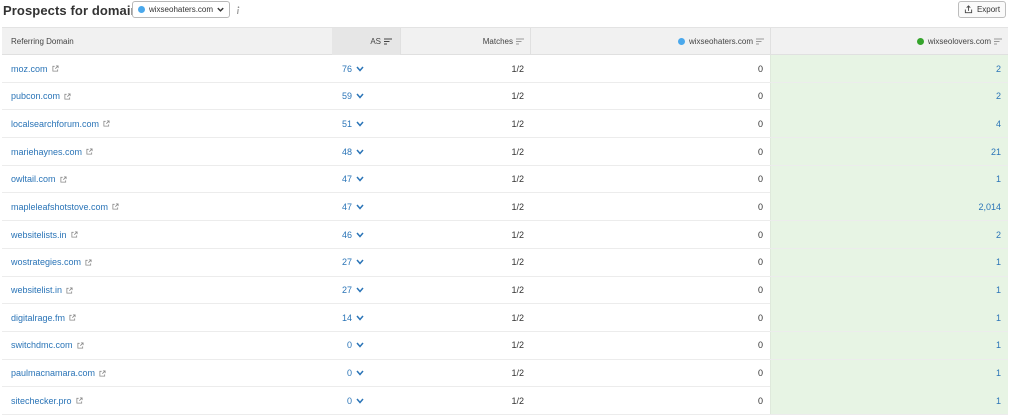 The image size is (1010, 418). Describe the element at coordinates (238, 10) in the screenshot. I see `info-icon` at that location.